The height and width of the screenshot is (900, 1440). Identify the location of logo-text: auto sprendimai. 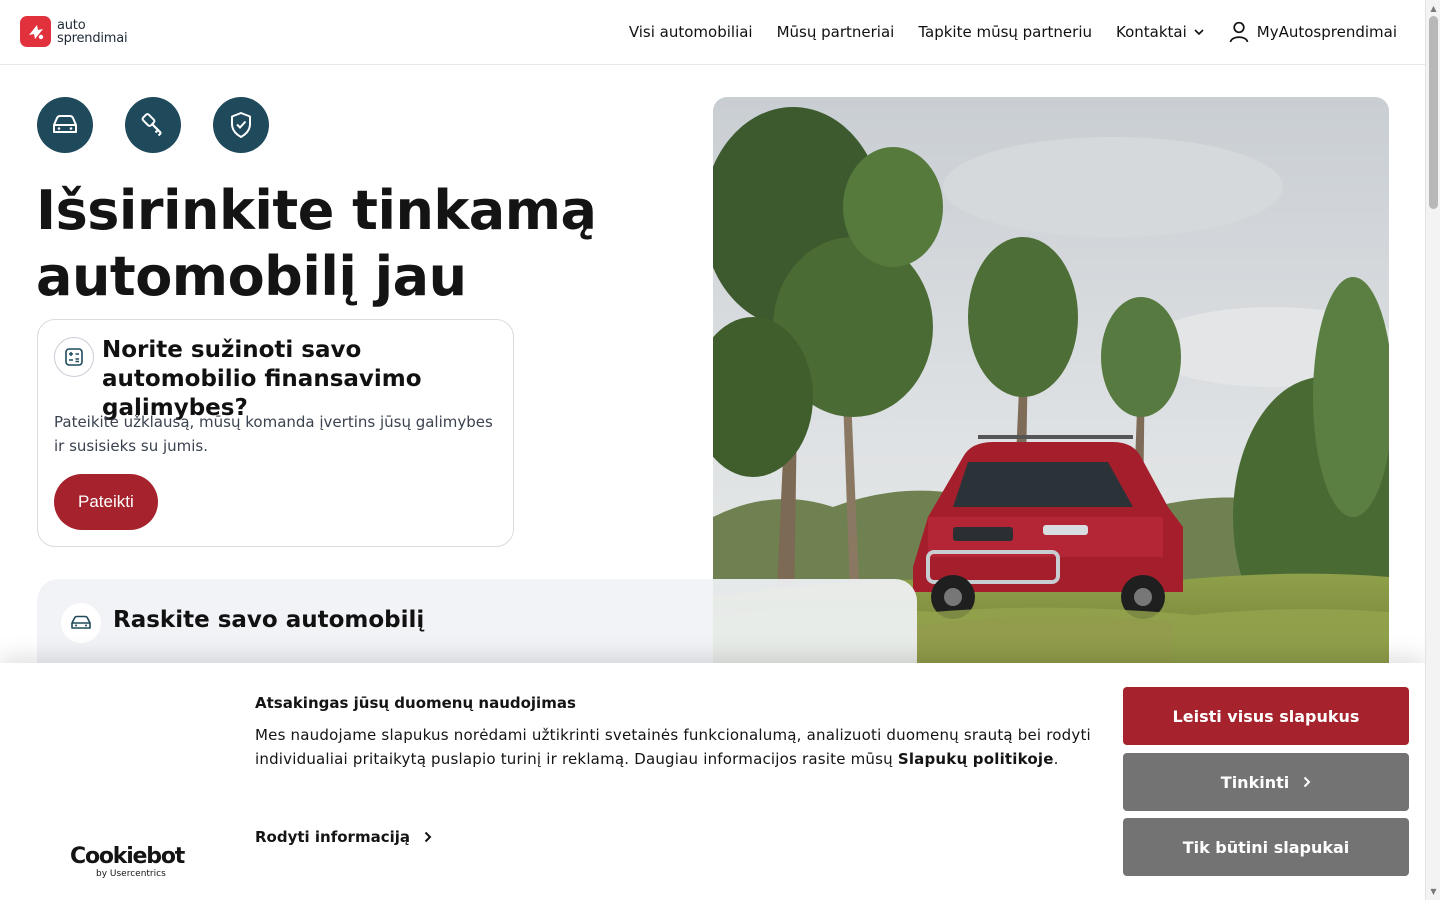
(92, 31).